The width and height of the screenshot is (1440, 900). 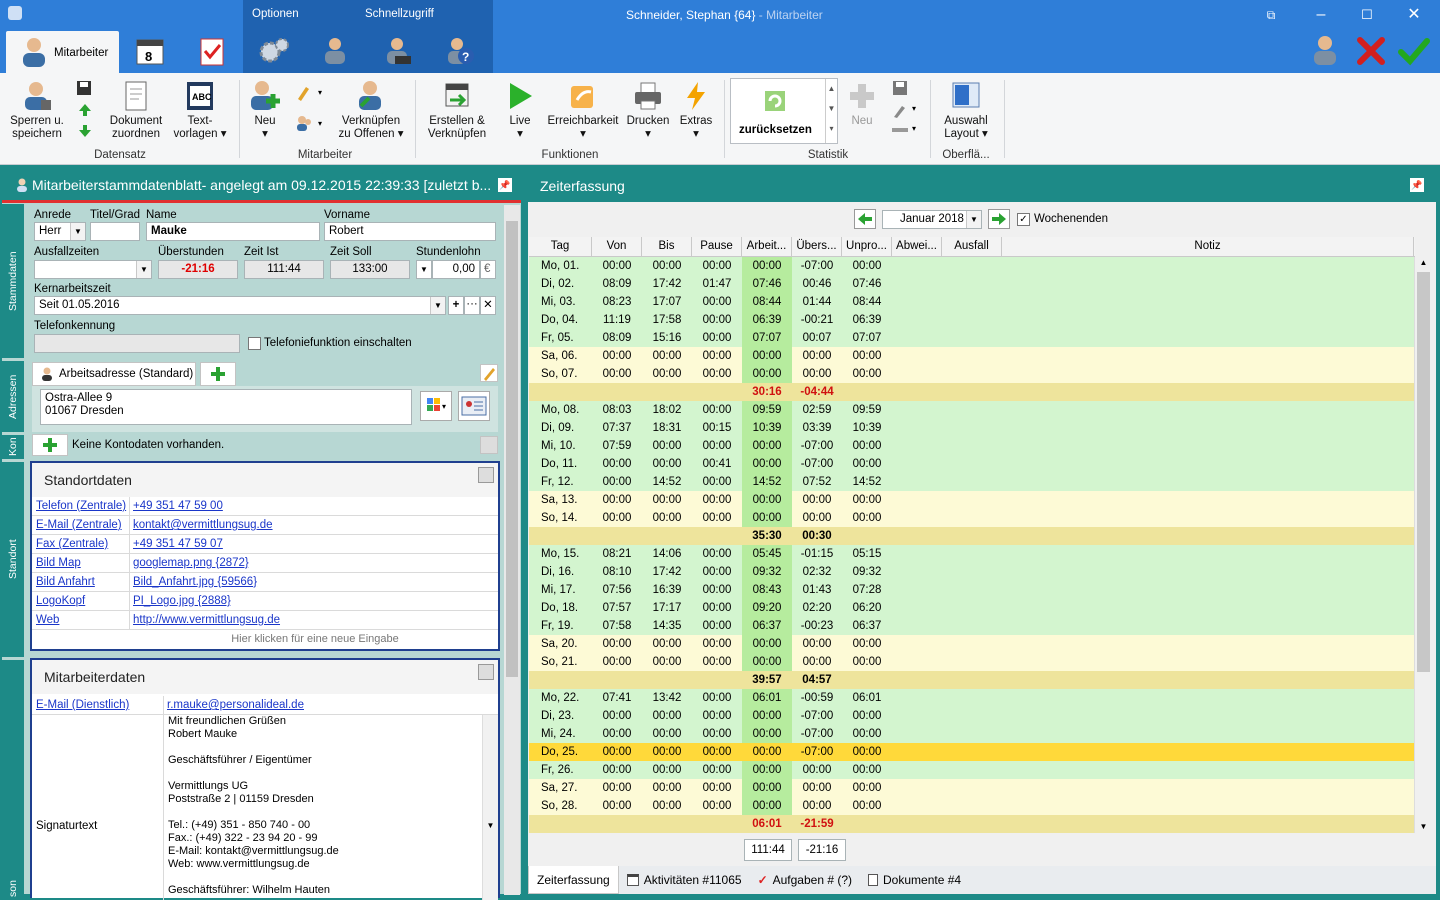 What do you see at coordinates (50, 445) in the screenshot?
I see `add-konto-button` at bounding box center [50, 445].